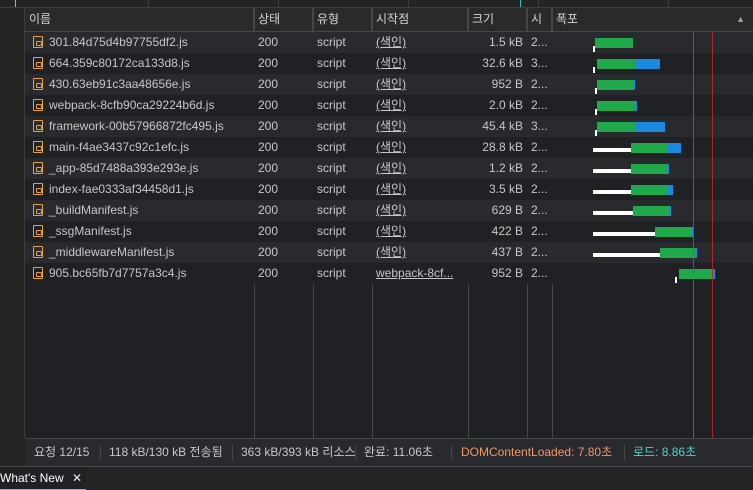 The image size is (753, 490). I want to click on domcontentloaded-line, so click(693, 235).